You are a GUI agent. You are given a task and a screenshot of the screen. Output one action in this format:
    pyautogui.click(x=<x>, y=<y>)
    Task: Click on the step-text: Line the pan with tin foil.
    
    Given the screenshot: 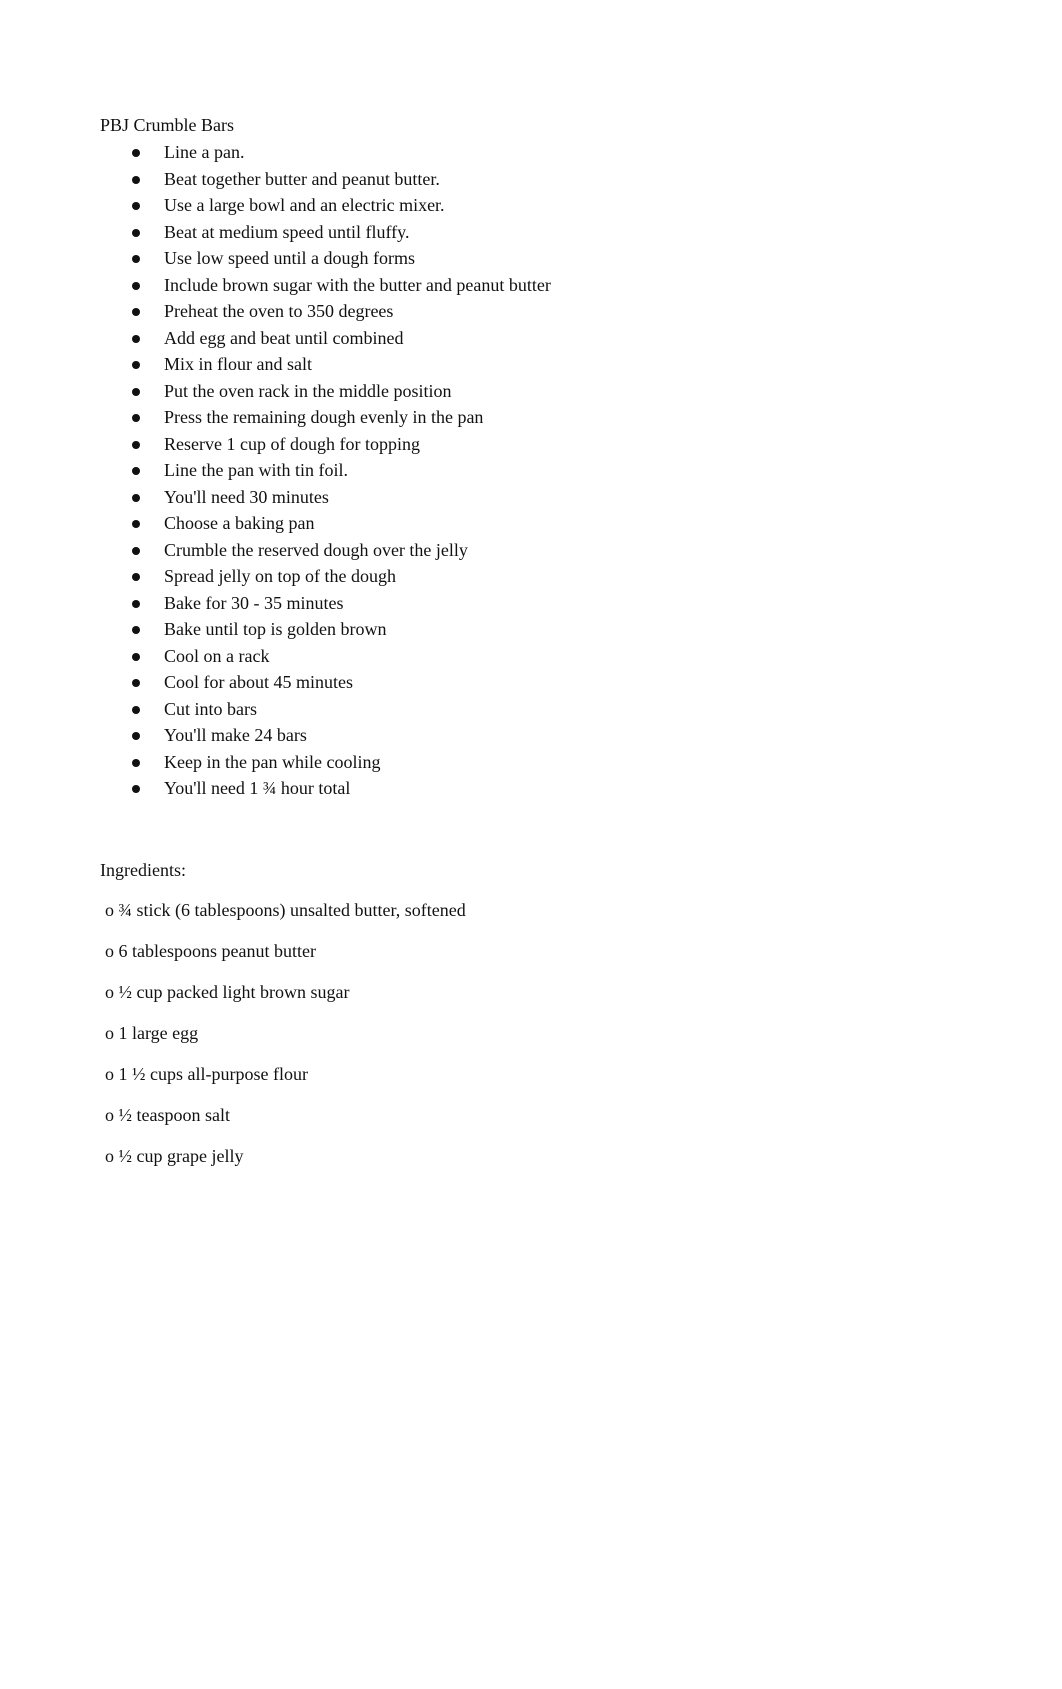 What is the action you would take?
    pyautogui.click(x=256, y=470)
    